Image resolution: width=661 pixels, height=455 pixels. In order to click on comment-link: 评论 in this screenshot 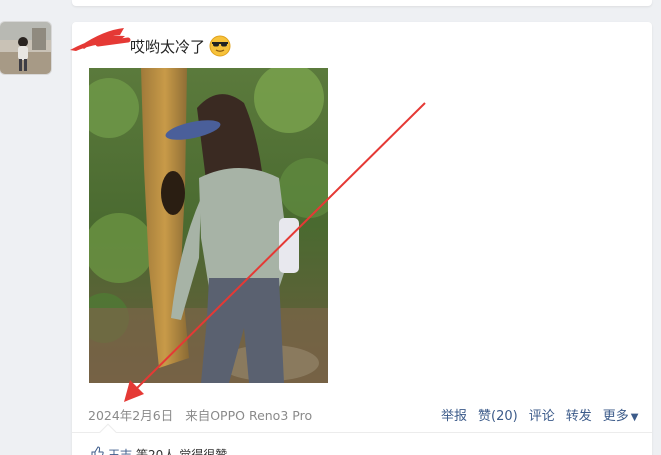, I will do `click(542, 414)`.